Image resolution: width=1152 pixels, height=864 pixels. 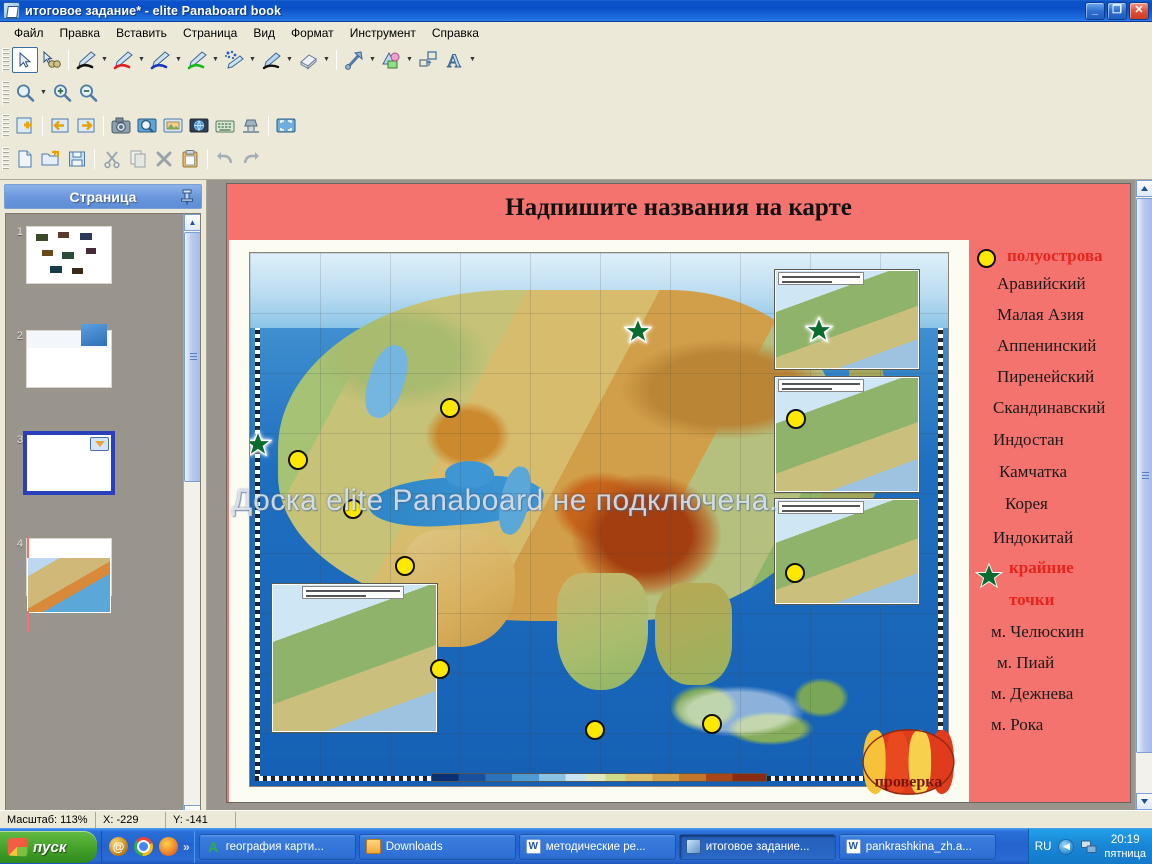 What do you see at coordinates (1066, 846) in the screenshot?
I see `tray-expand-icon: ◀` at bounding box center [1066, 846].